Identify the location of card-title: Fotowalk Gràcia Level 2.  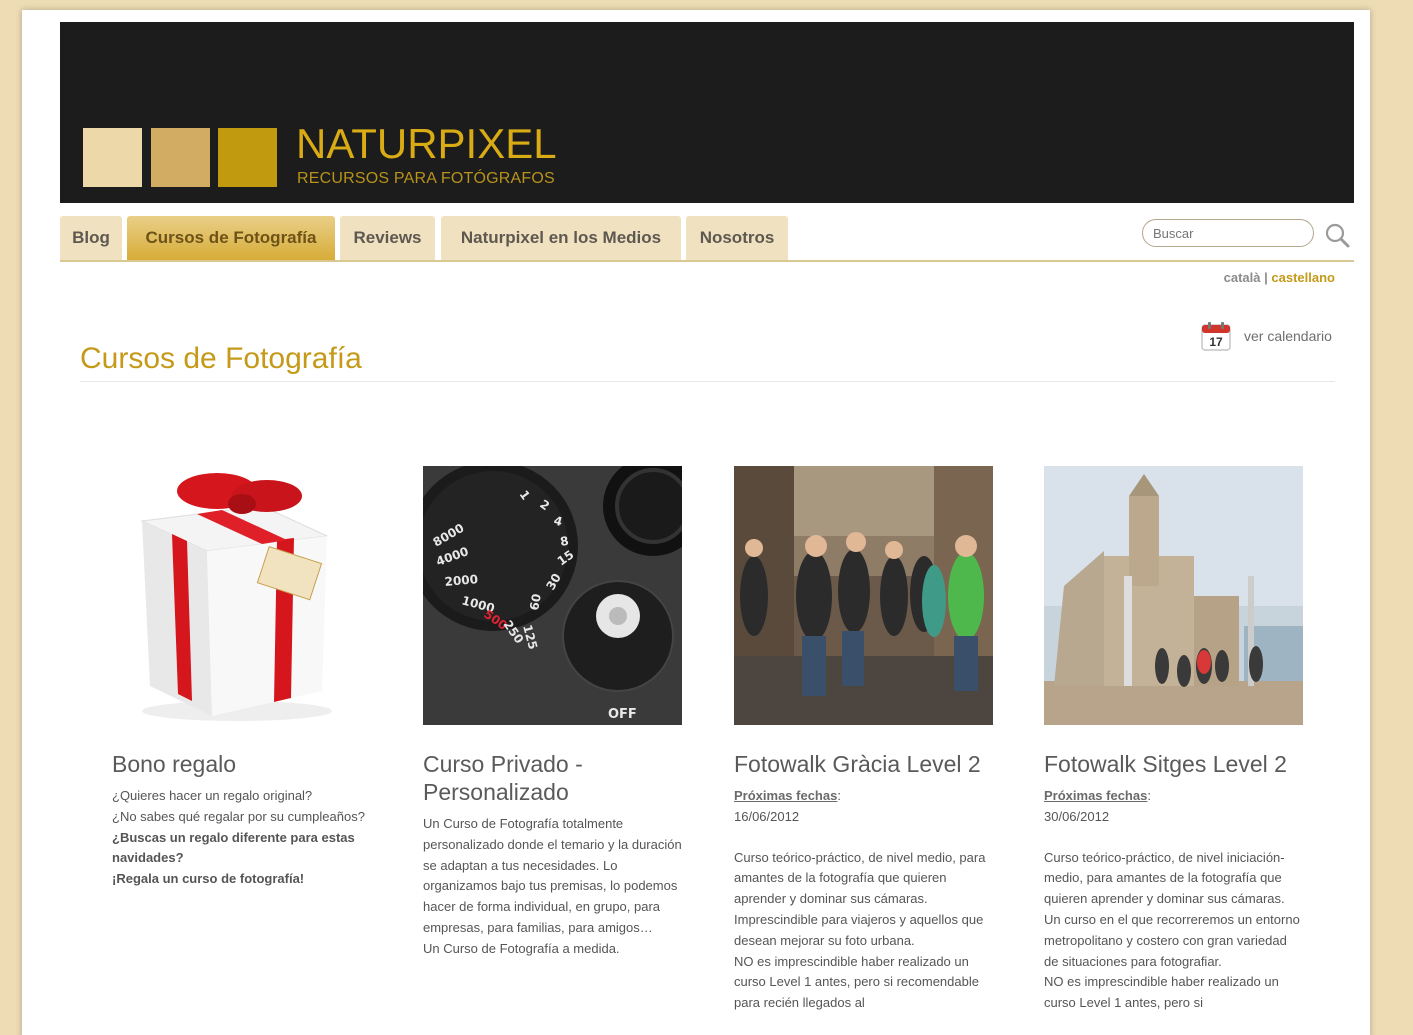
(864, 764).